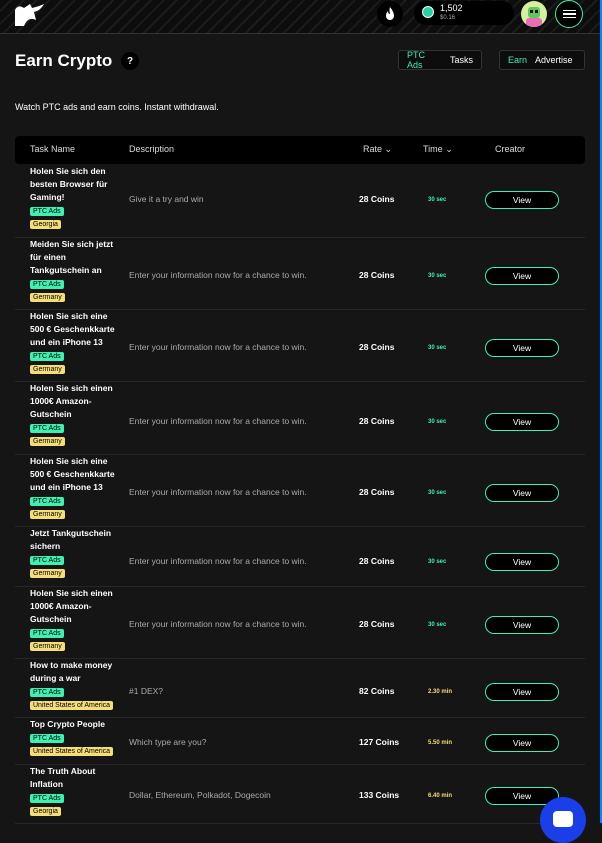 This screenshot has width=602, height=843. Describe the element at coordinates (428, 12) in the screenshot. I see `coin-icon` at that location.